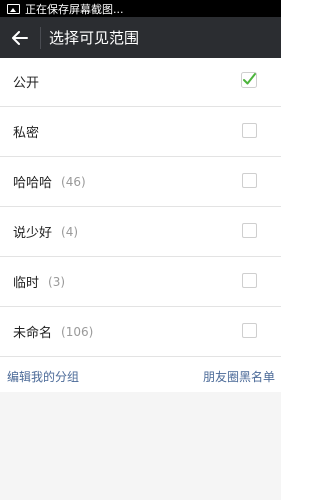  Describe the element at coordinates (33, 333) in the screenshot. I see `option-label: 未命名` at that location.